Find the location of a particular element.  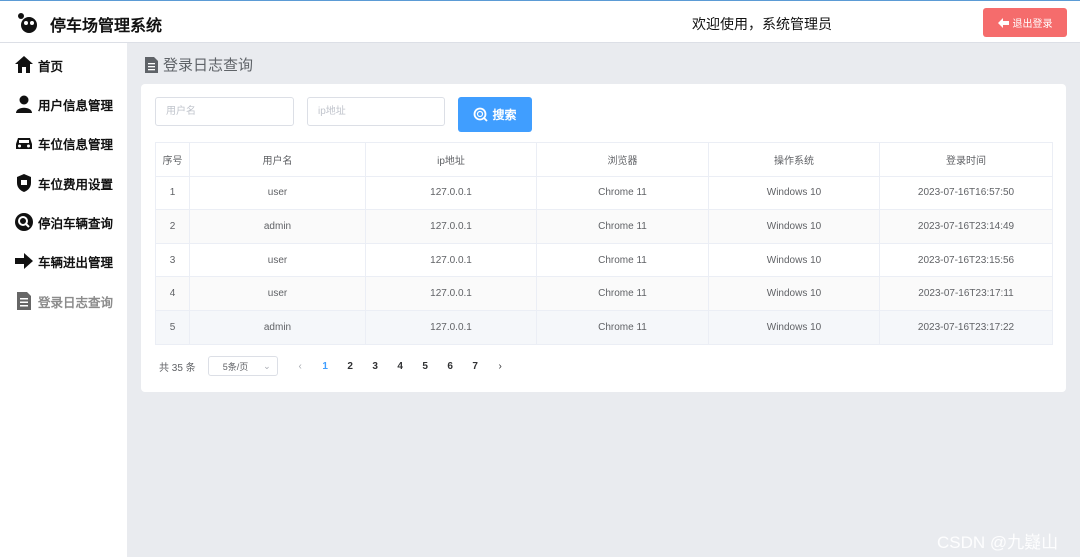

car-icon is located at coordinates (24, 143).